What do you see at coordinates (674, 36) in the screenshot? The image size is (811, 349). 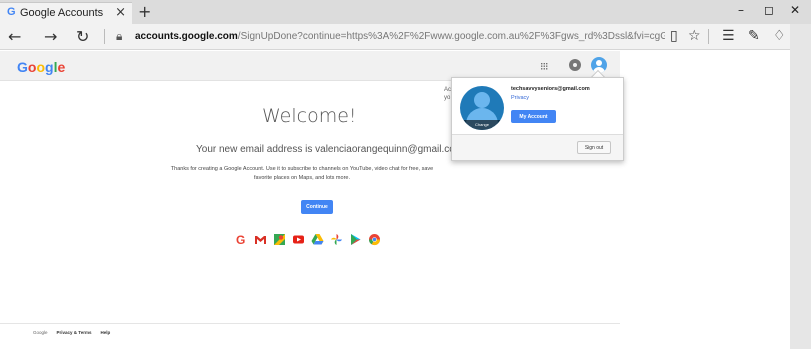 I see `reading-view-icon: ▯` at bounding box center [674, 36].